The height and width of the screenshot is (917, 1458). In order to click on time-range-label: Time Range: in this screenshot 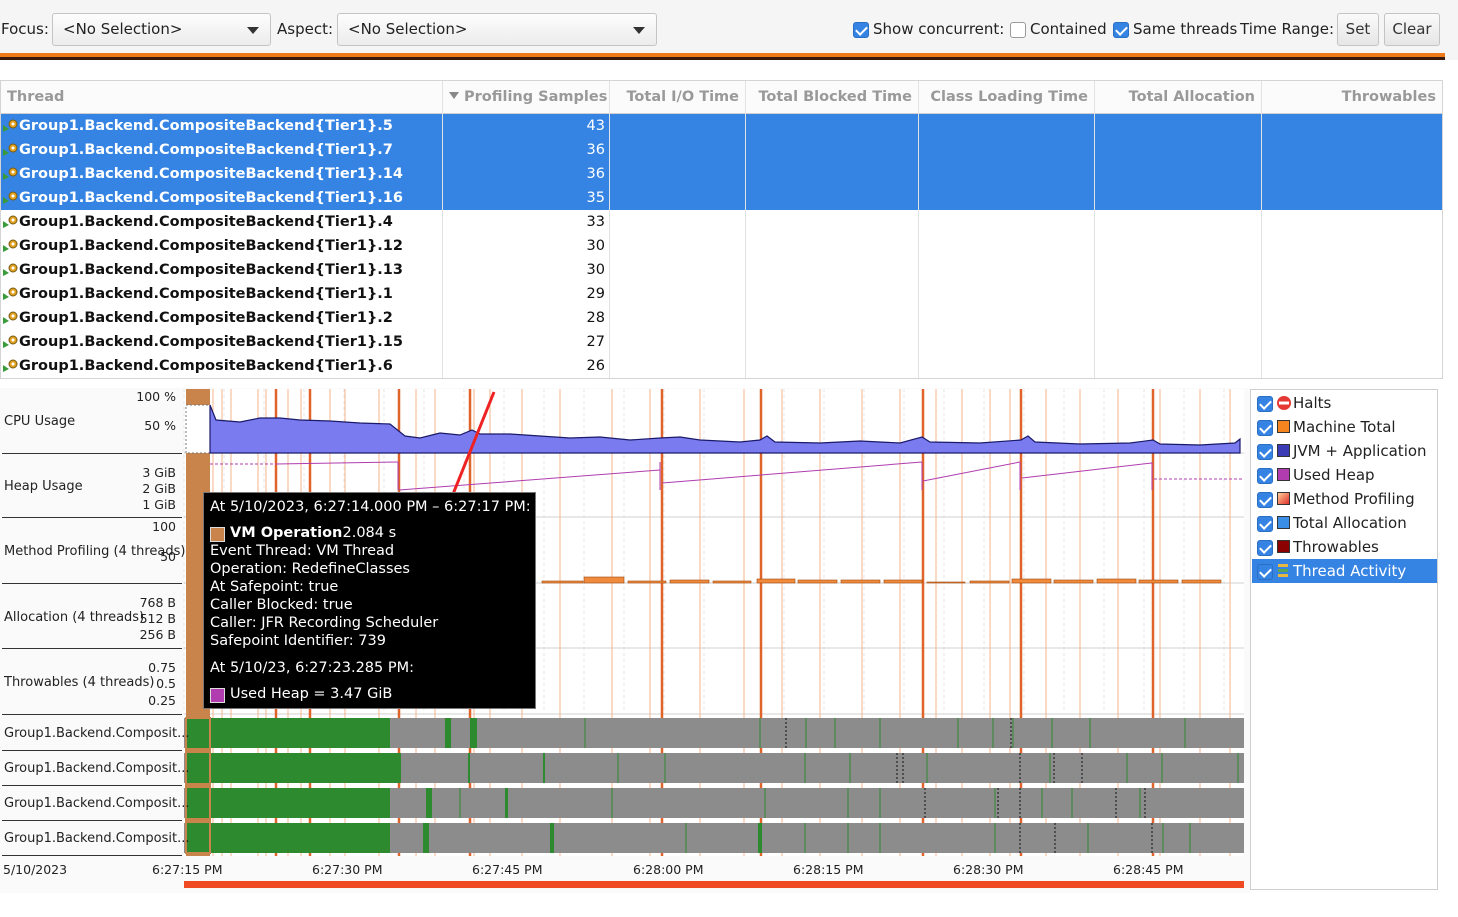, I will do `click(1287, 29)`.